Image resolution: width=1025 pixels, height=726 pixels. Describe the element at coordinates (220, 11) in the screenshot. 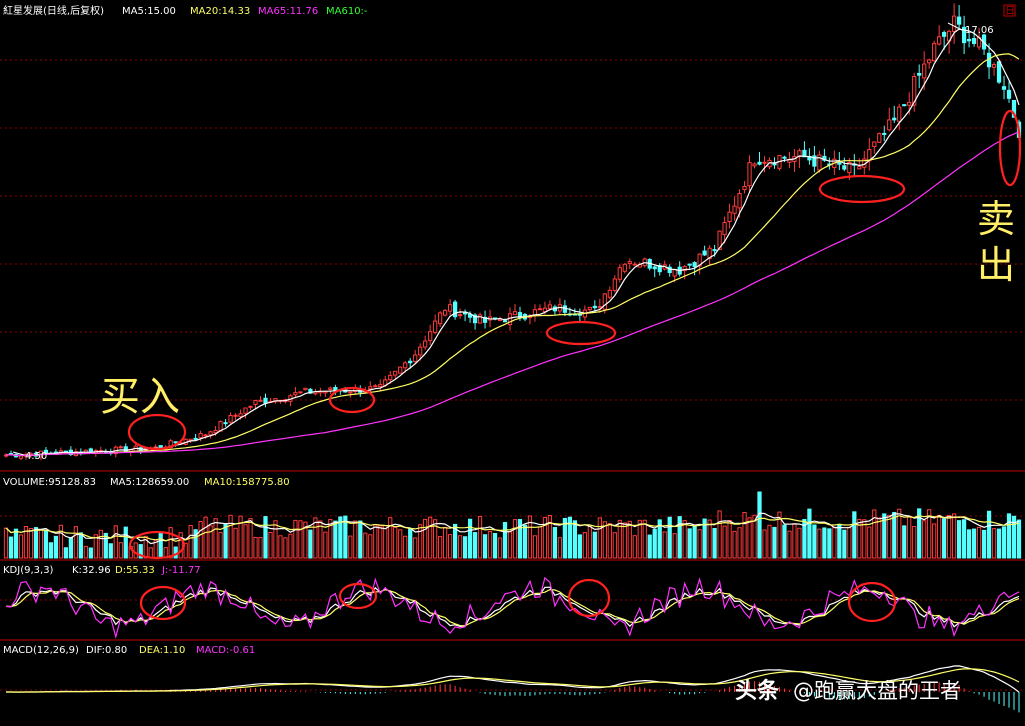

I see `ma20-label: MA20:14.33` at that location.